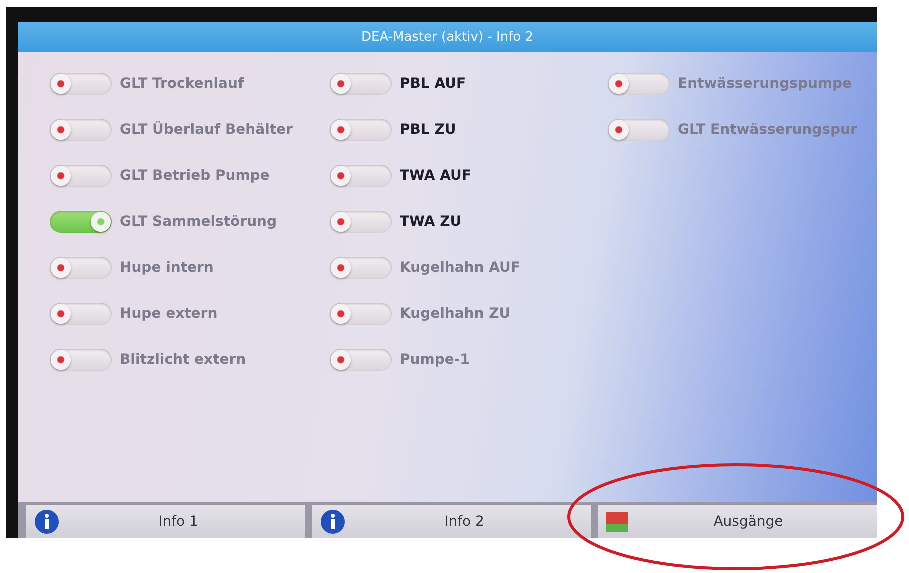 The image size is (909, 573). I want to click on toggle-label: GLT Überlauf Behälter, so click(206, 130).